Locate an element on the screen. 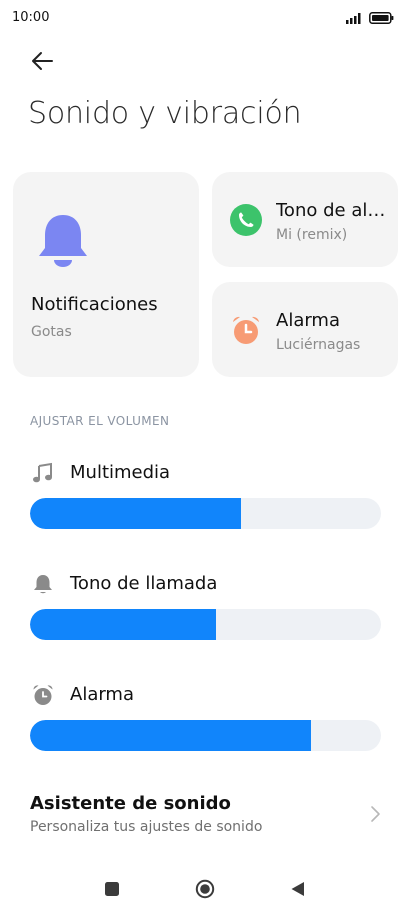 Image resolution: width=411 pixels, height=914 pixels. alarm-title: Alarma is located at coordinates (308, 320).